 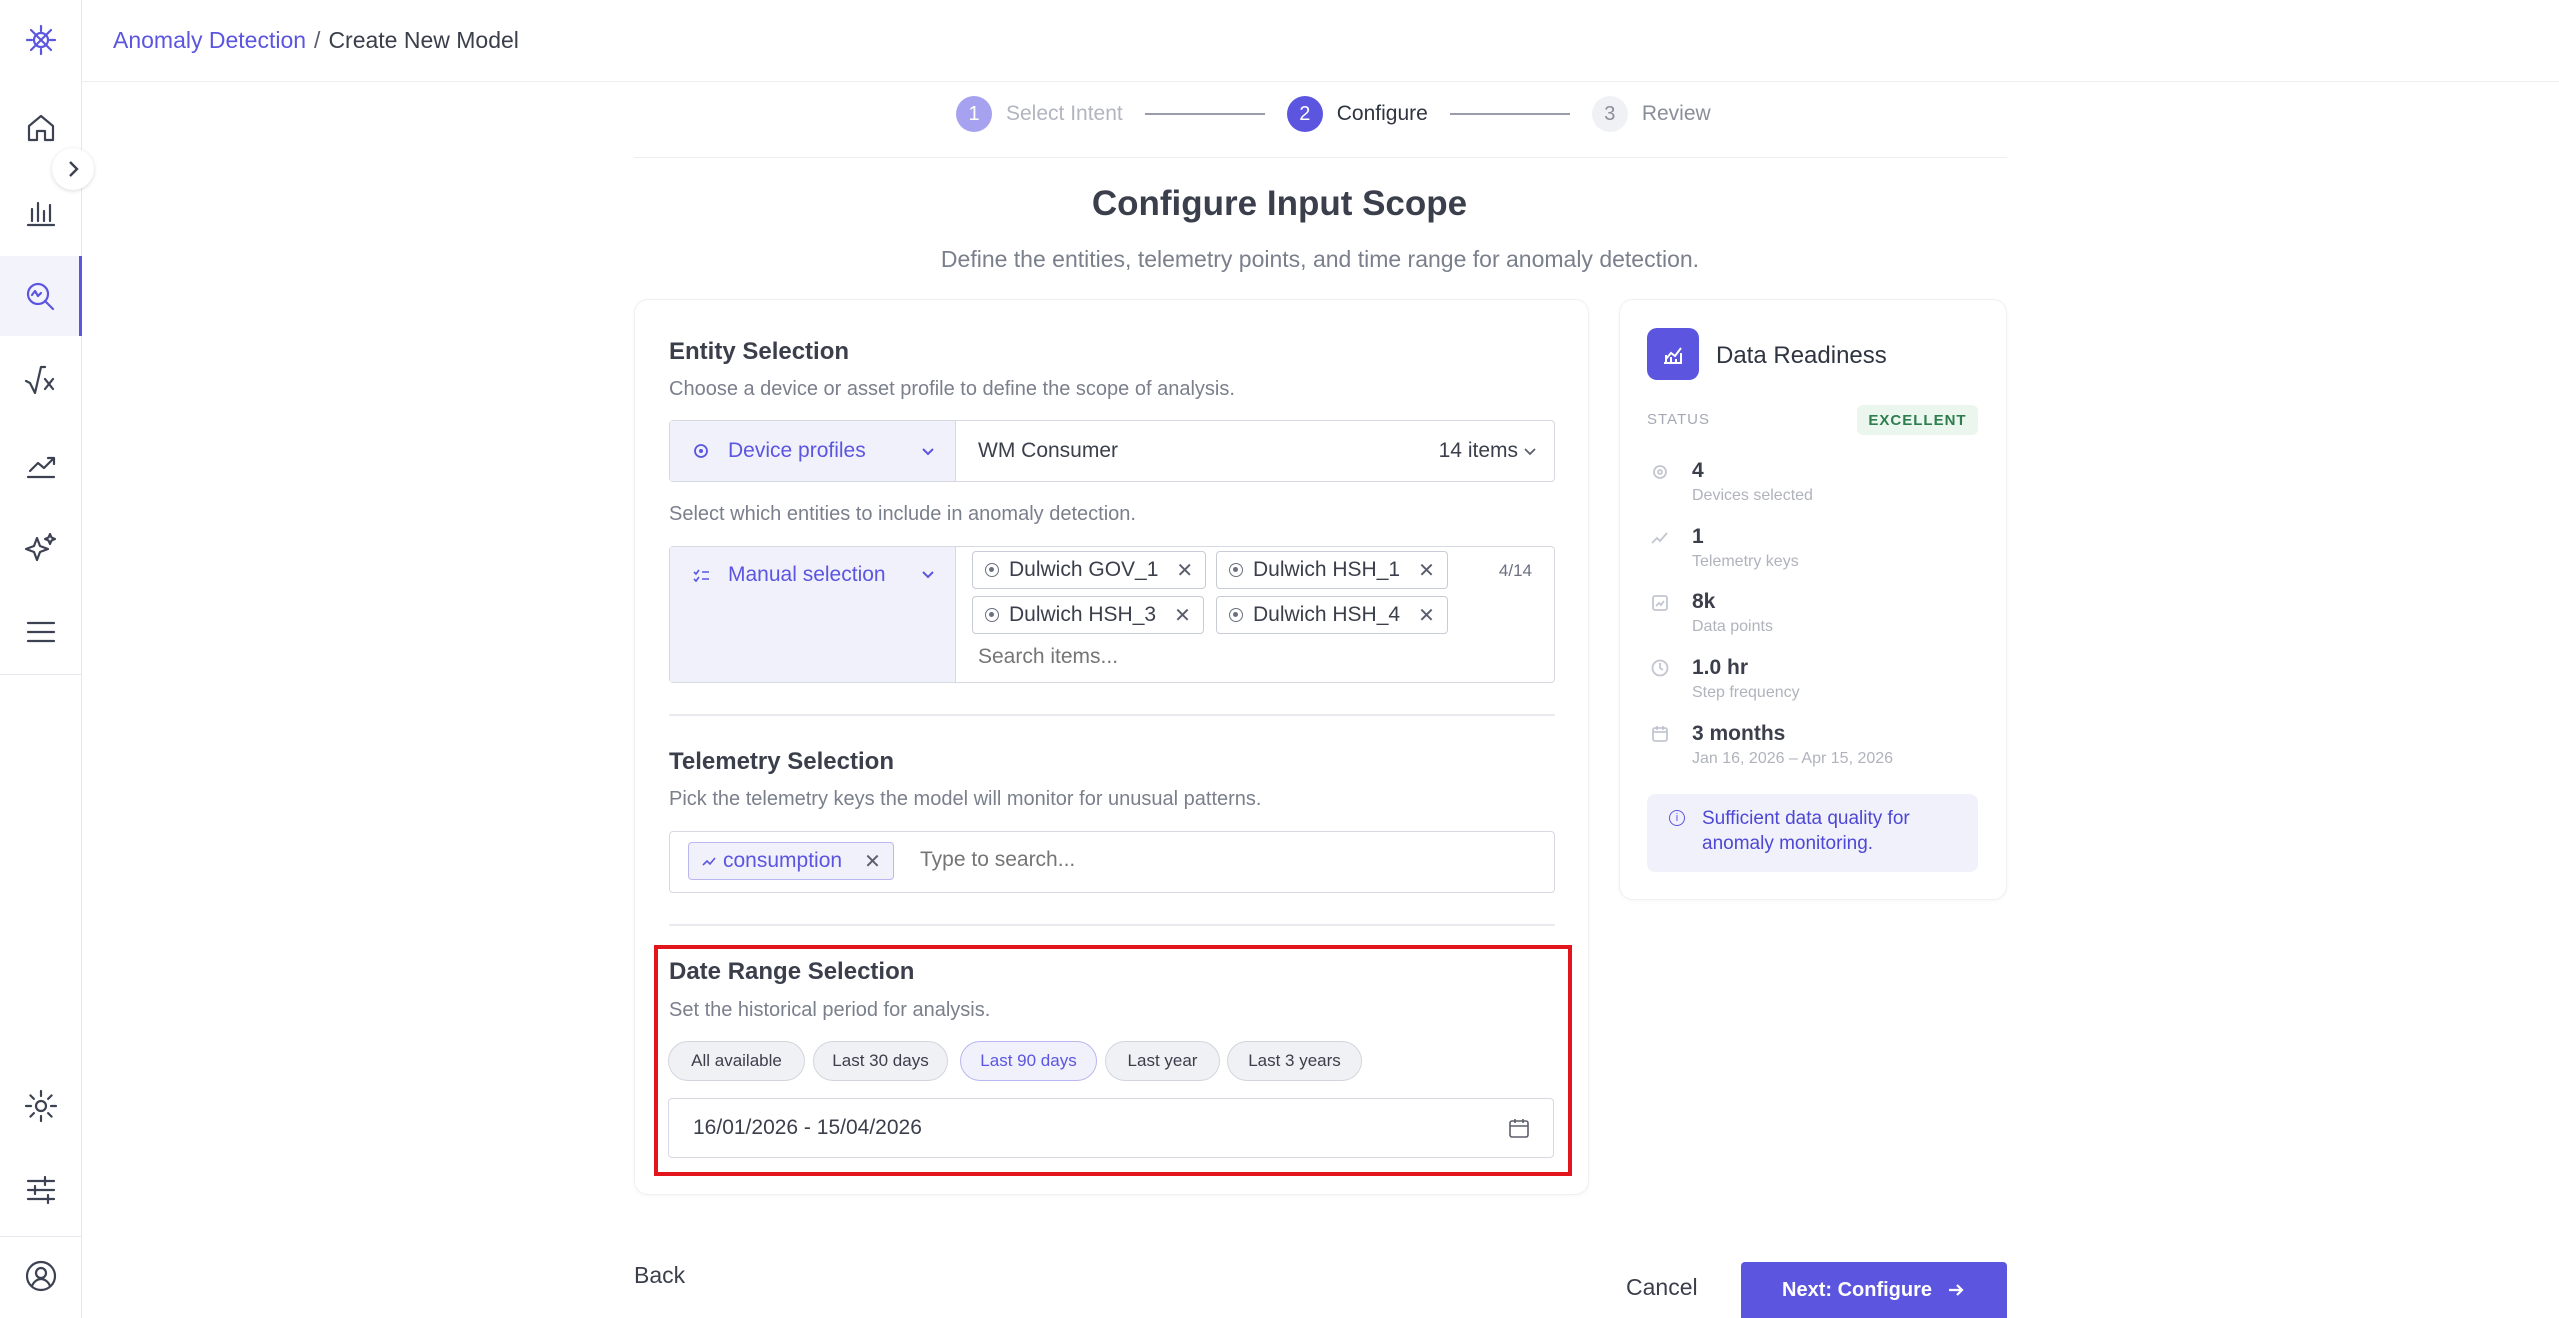 What do you see at coordinates (736, 1061) in the screenshot?
I see `preset-all-available: All available` at bounding box center [736, 1061].